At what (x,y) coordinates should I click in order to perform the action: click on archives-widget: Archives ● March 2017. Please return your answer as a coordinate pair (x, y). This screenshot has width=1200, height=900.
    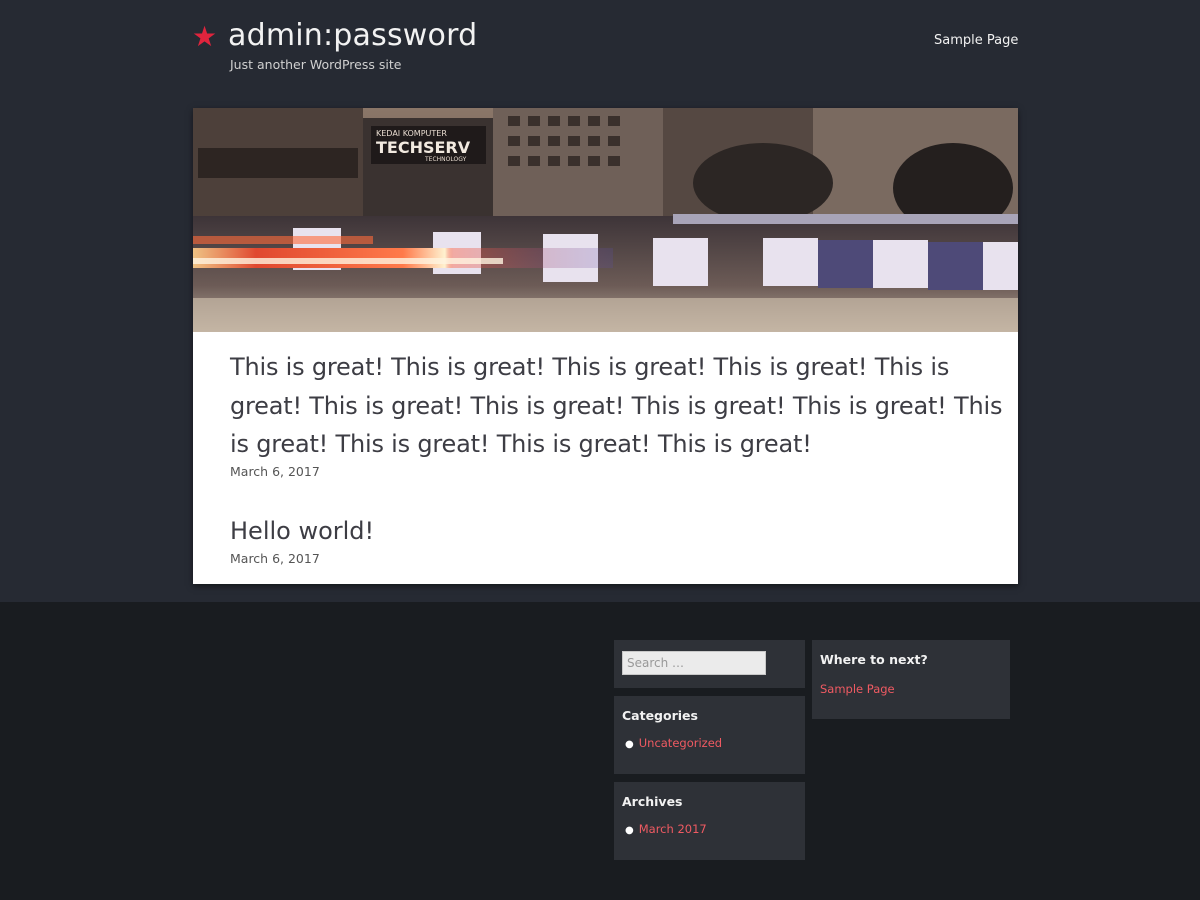
    Looking at the image, I should click on (709, 821).